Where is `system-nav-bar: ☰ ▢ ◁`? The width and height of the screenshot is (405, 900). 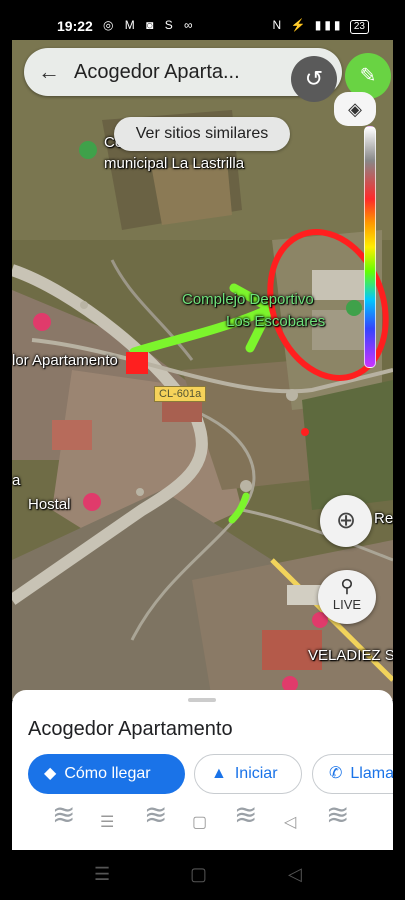 system-nav-bar: ☰ ▢ ◁ is located at coordinates (202, 875).